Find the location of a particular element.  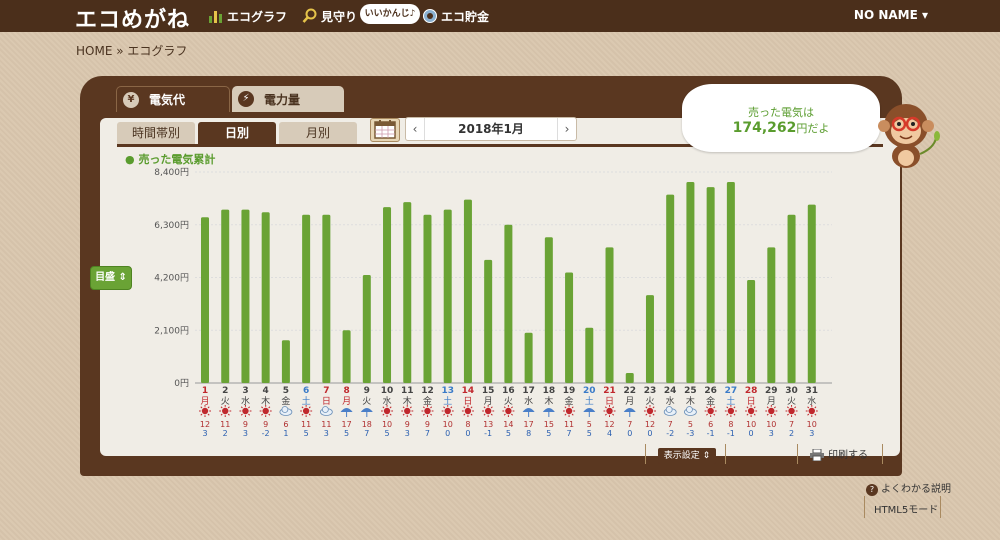

temp-high-label: 7 is located at coordinates (629, 424).